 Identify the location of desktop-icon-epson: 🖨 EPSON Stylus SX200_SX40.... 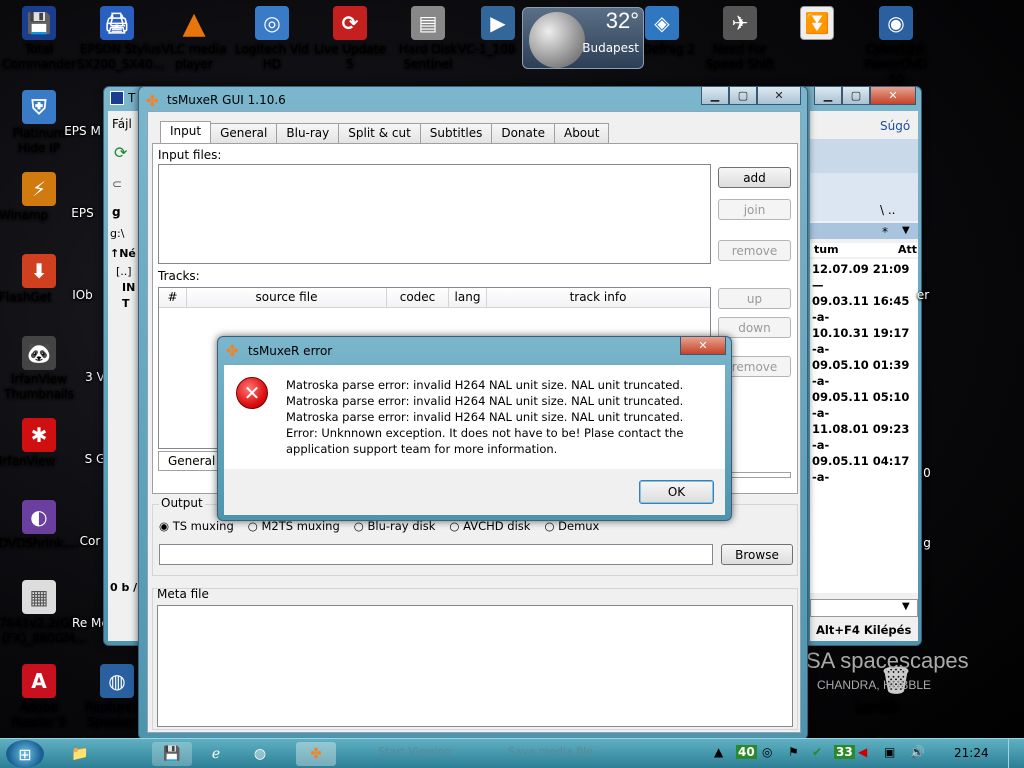
(120, 38).